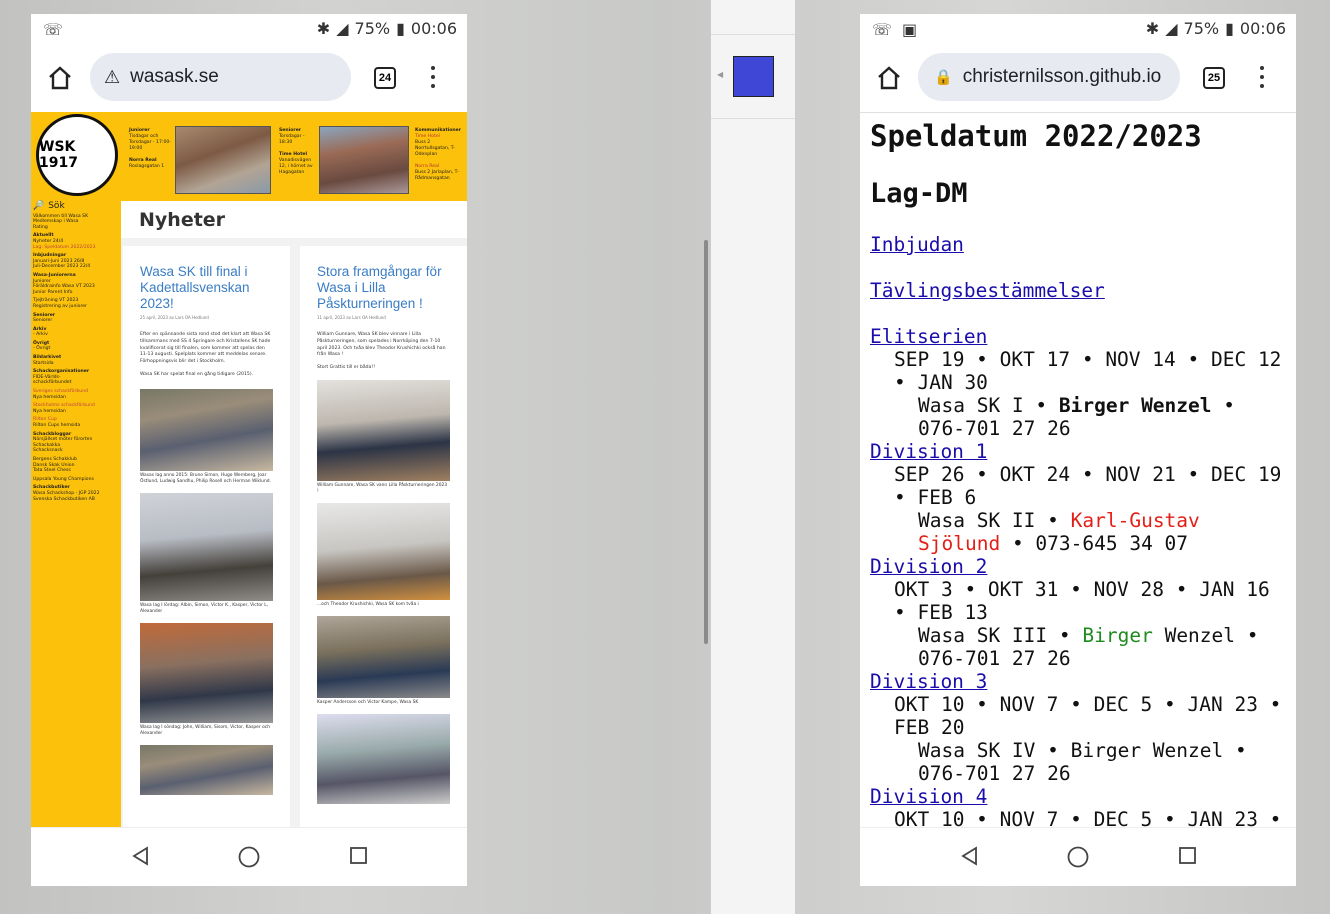 The width and height of the screenshot is (1330, 914). Describe the element at coordinates (206, 672) in the screenshot. I see `team-photo-sunday` at that location.